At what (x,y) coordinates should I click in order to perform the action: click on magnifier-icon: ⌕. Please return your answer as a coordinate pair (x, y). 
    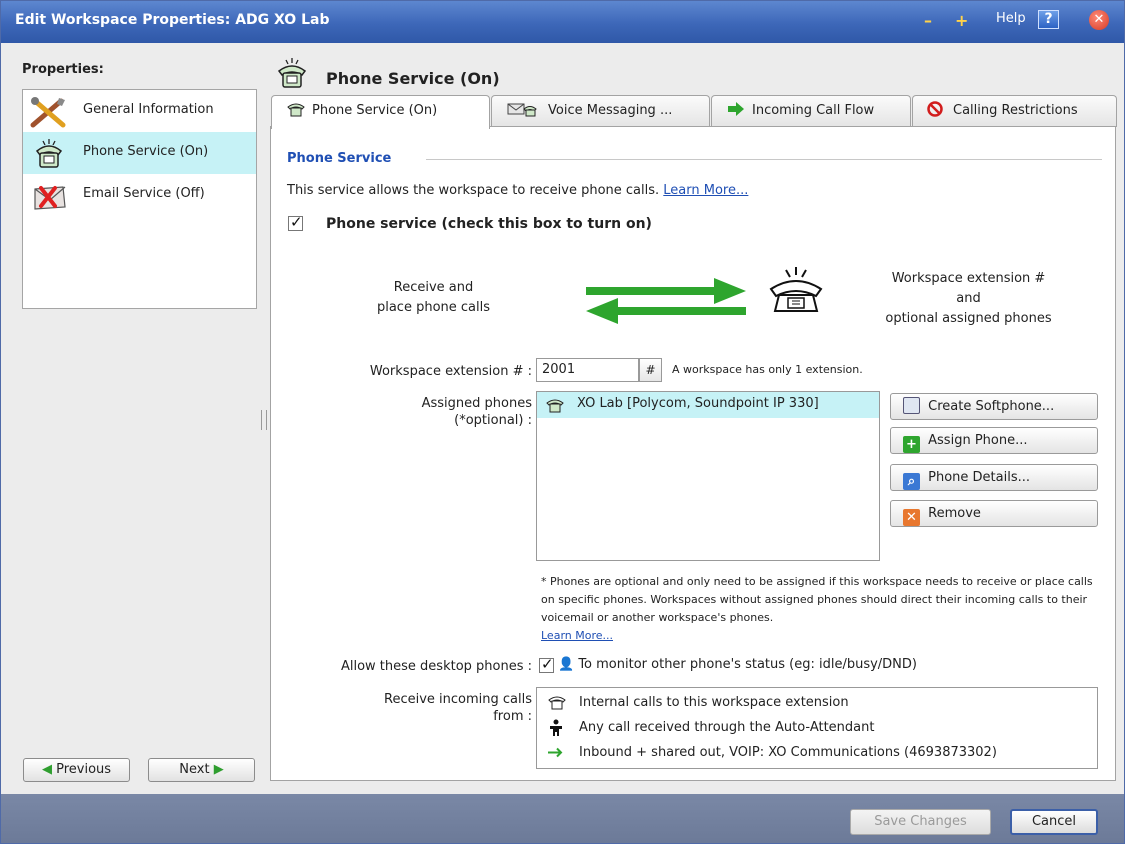
    Looking at the image, I should click on (911, 481).